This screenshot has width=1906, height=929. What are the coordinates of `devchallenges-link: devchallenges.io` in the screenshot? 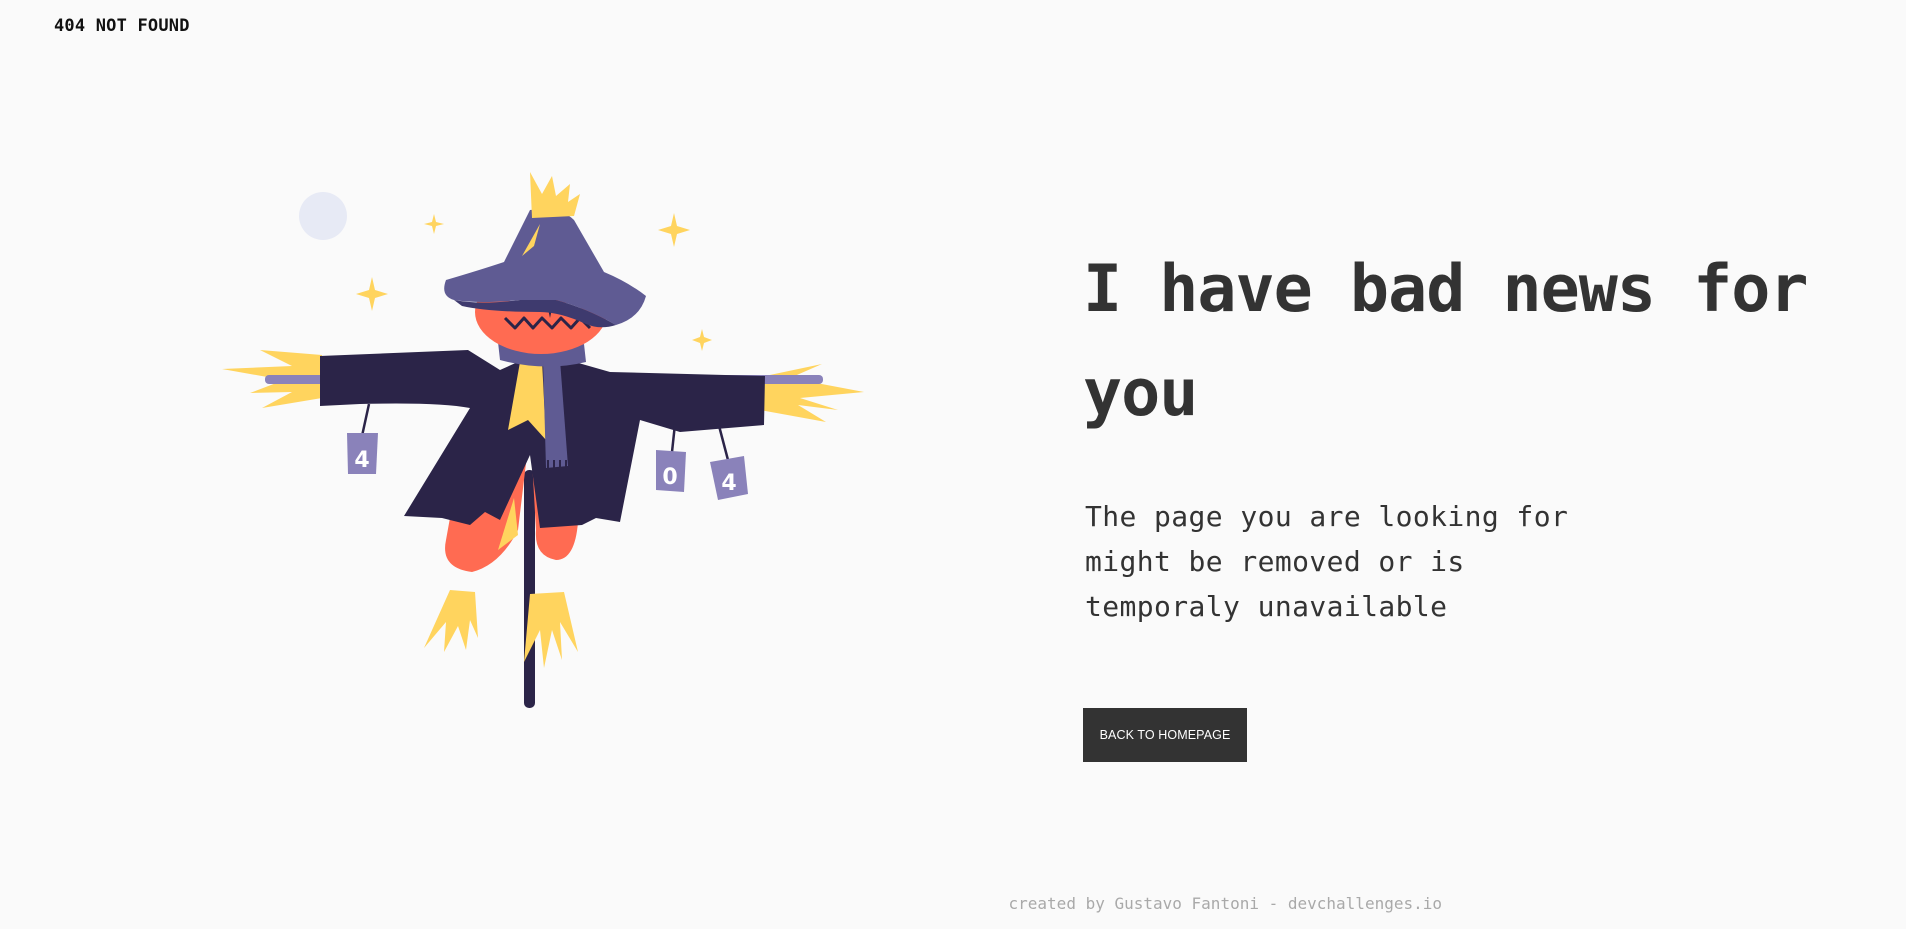 It's located at (1365, 903).